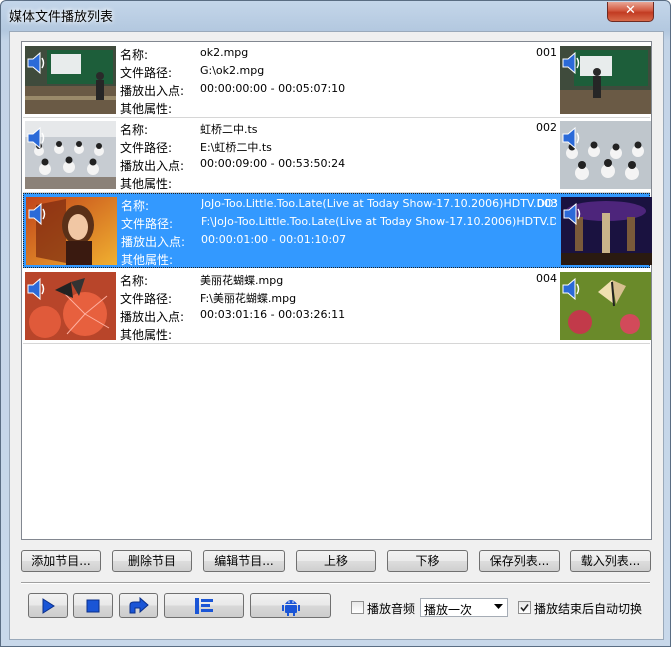 This screenshot has width=671, height=647. I want to click on name-value: 虹桥二中.ts, so click(229, 129).